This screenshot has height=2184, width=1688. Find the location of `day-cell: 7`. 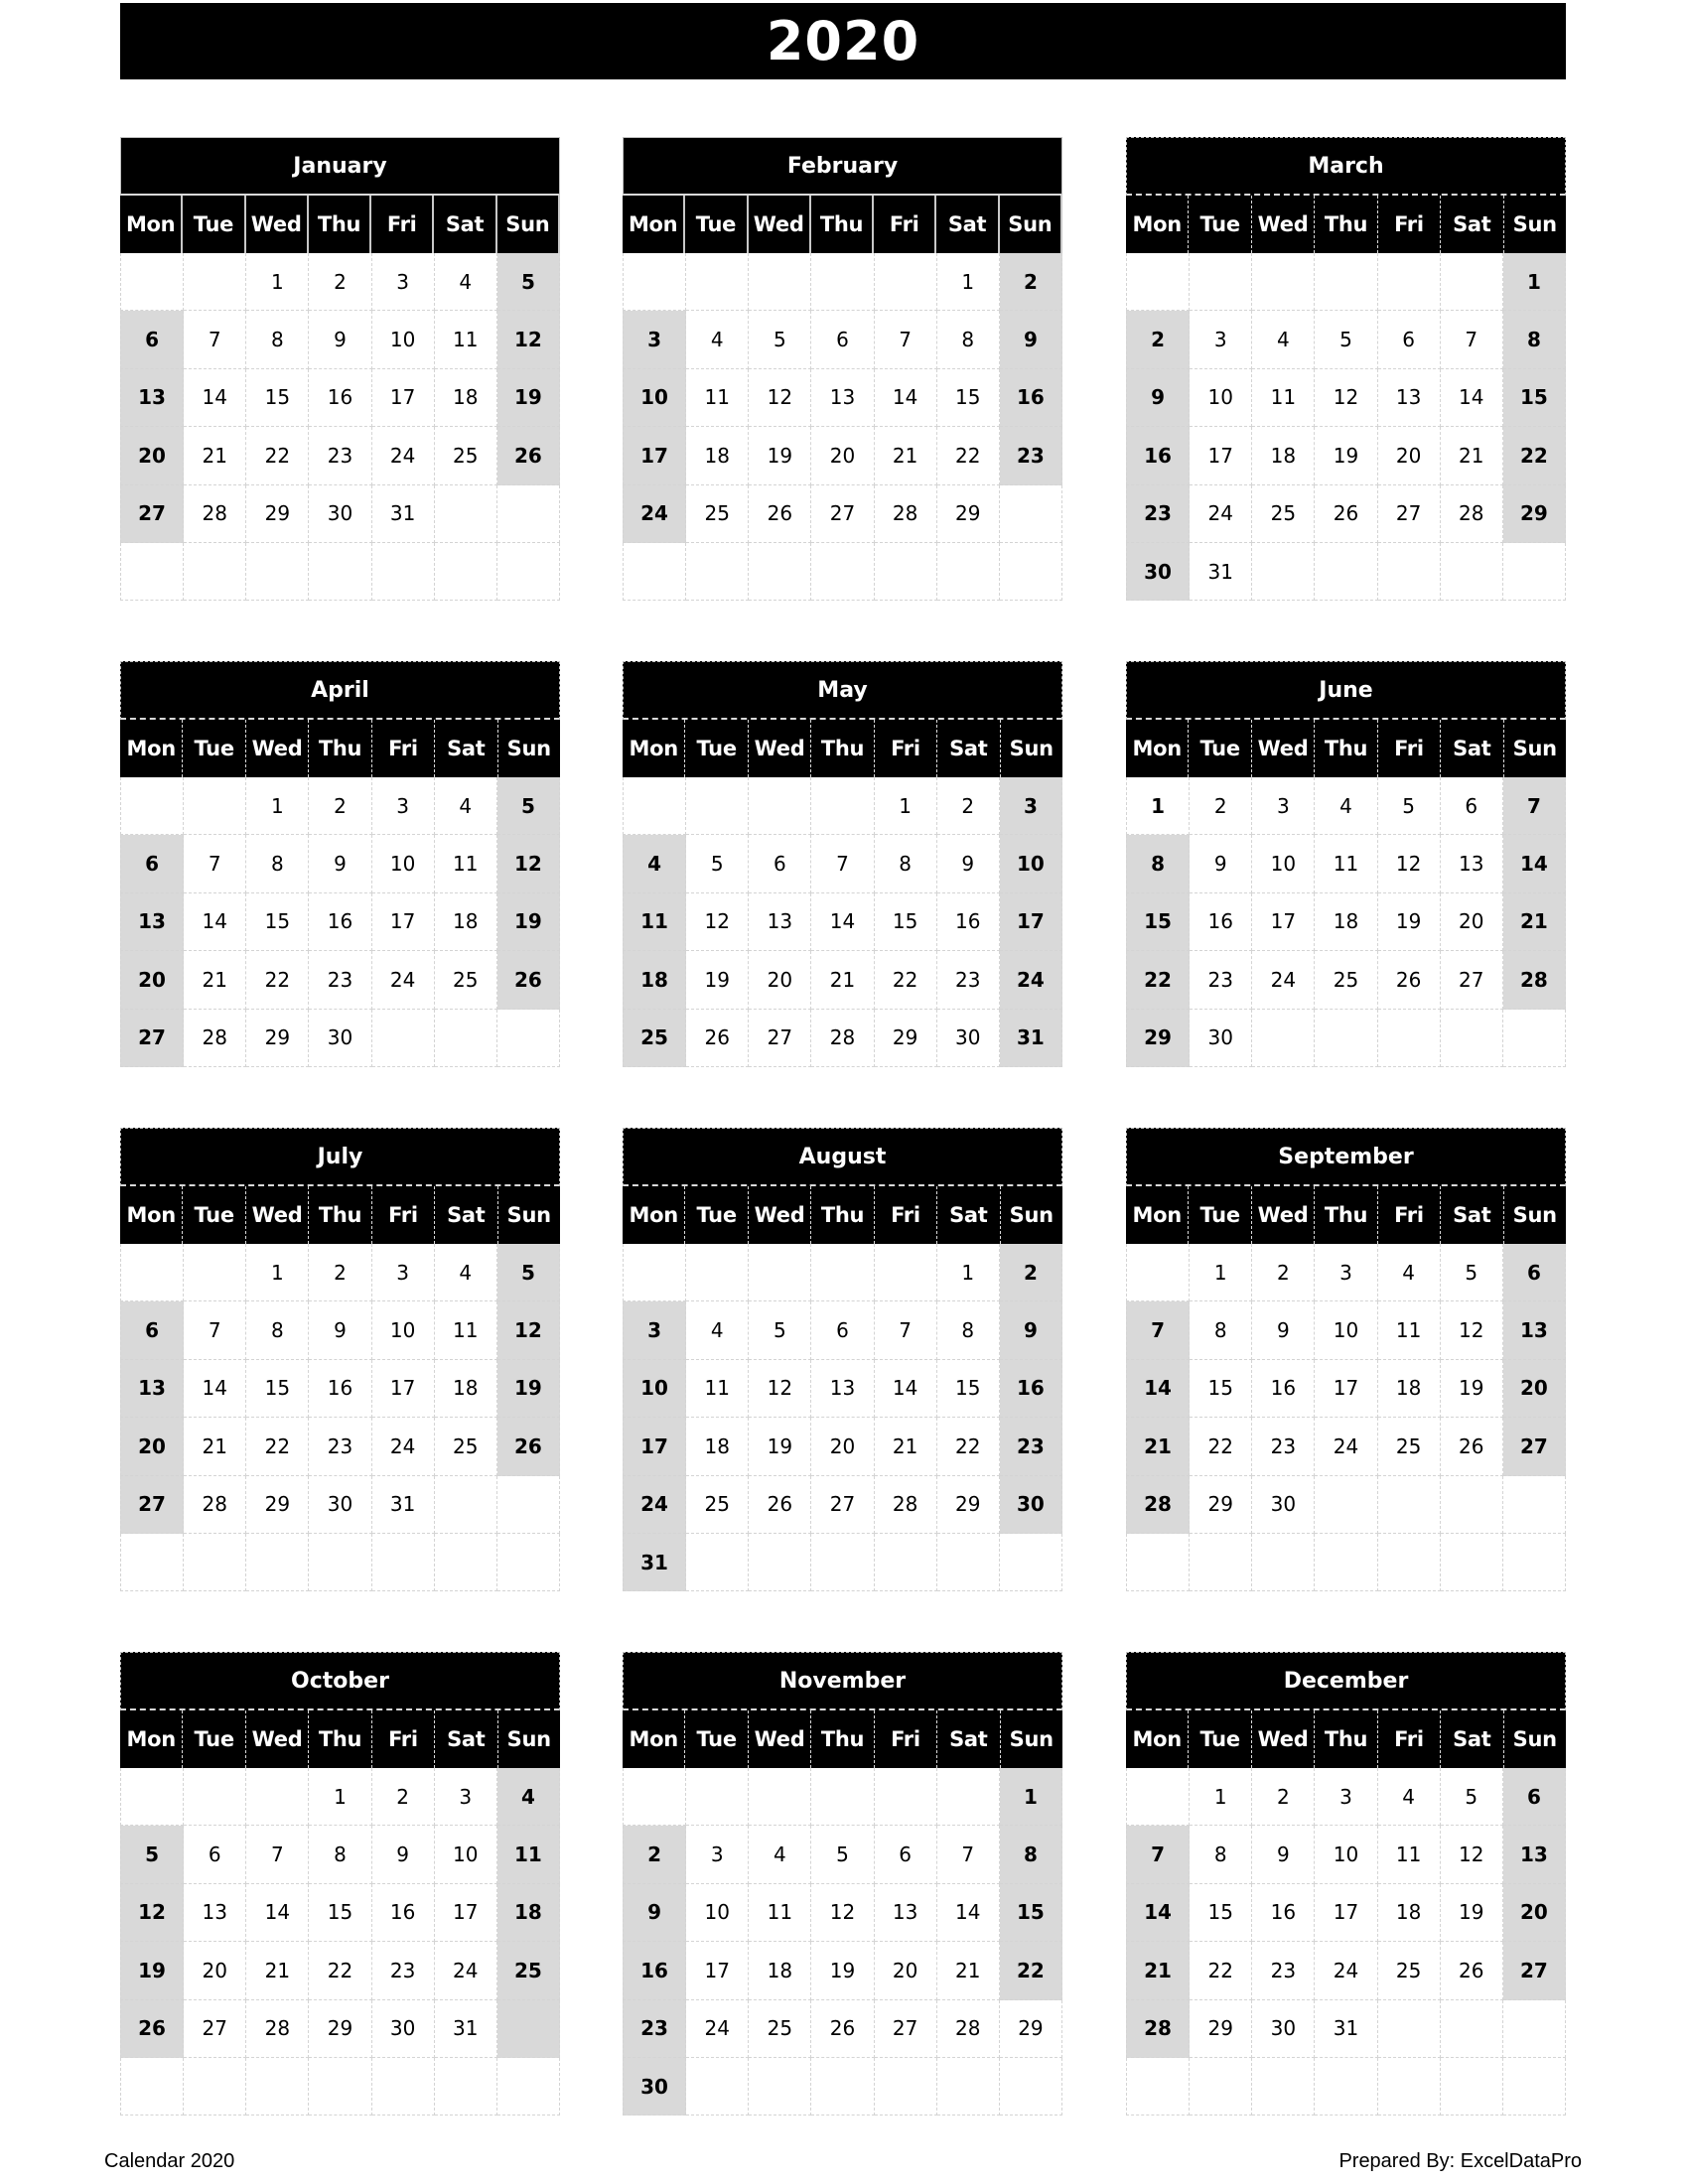

day-cell: 7 is located at coordinates (905, 1330).